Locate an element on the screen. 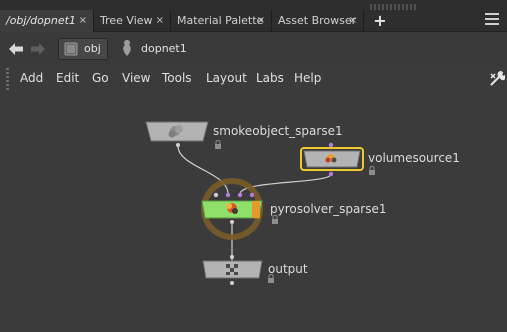 The image size is (507, 332). tab-asset-browser: Asset Browser × is located at coordinates (318, 21).